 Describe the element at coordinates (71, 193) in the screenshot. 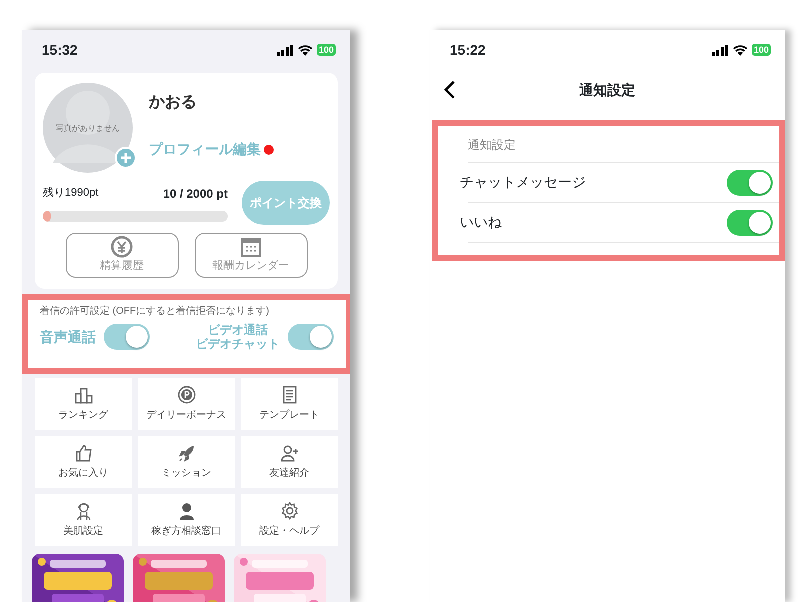

I see `remaining-points: 残り1990pt` at that location.